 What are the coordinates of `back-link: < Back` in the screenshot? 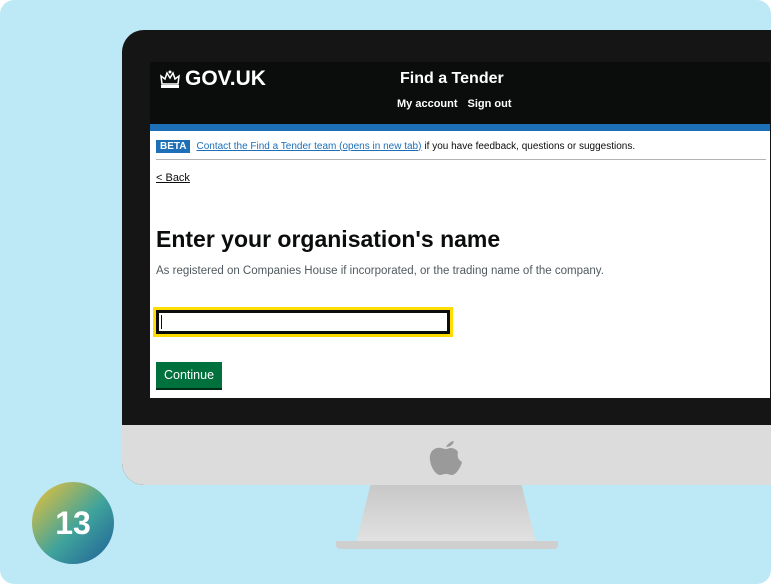 It's located at (173, 178).